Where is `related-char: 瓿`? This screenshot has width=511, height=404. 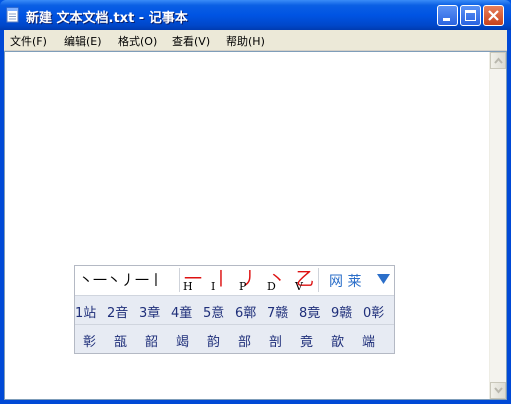
related-char: 瓿 is located at coordinates (120, 340).